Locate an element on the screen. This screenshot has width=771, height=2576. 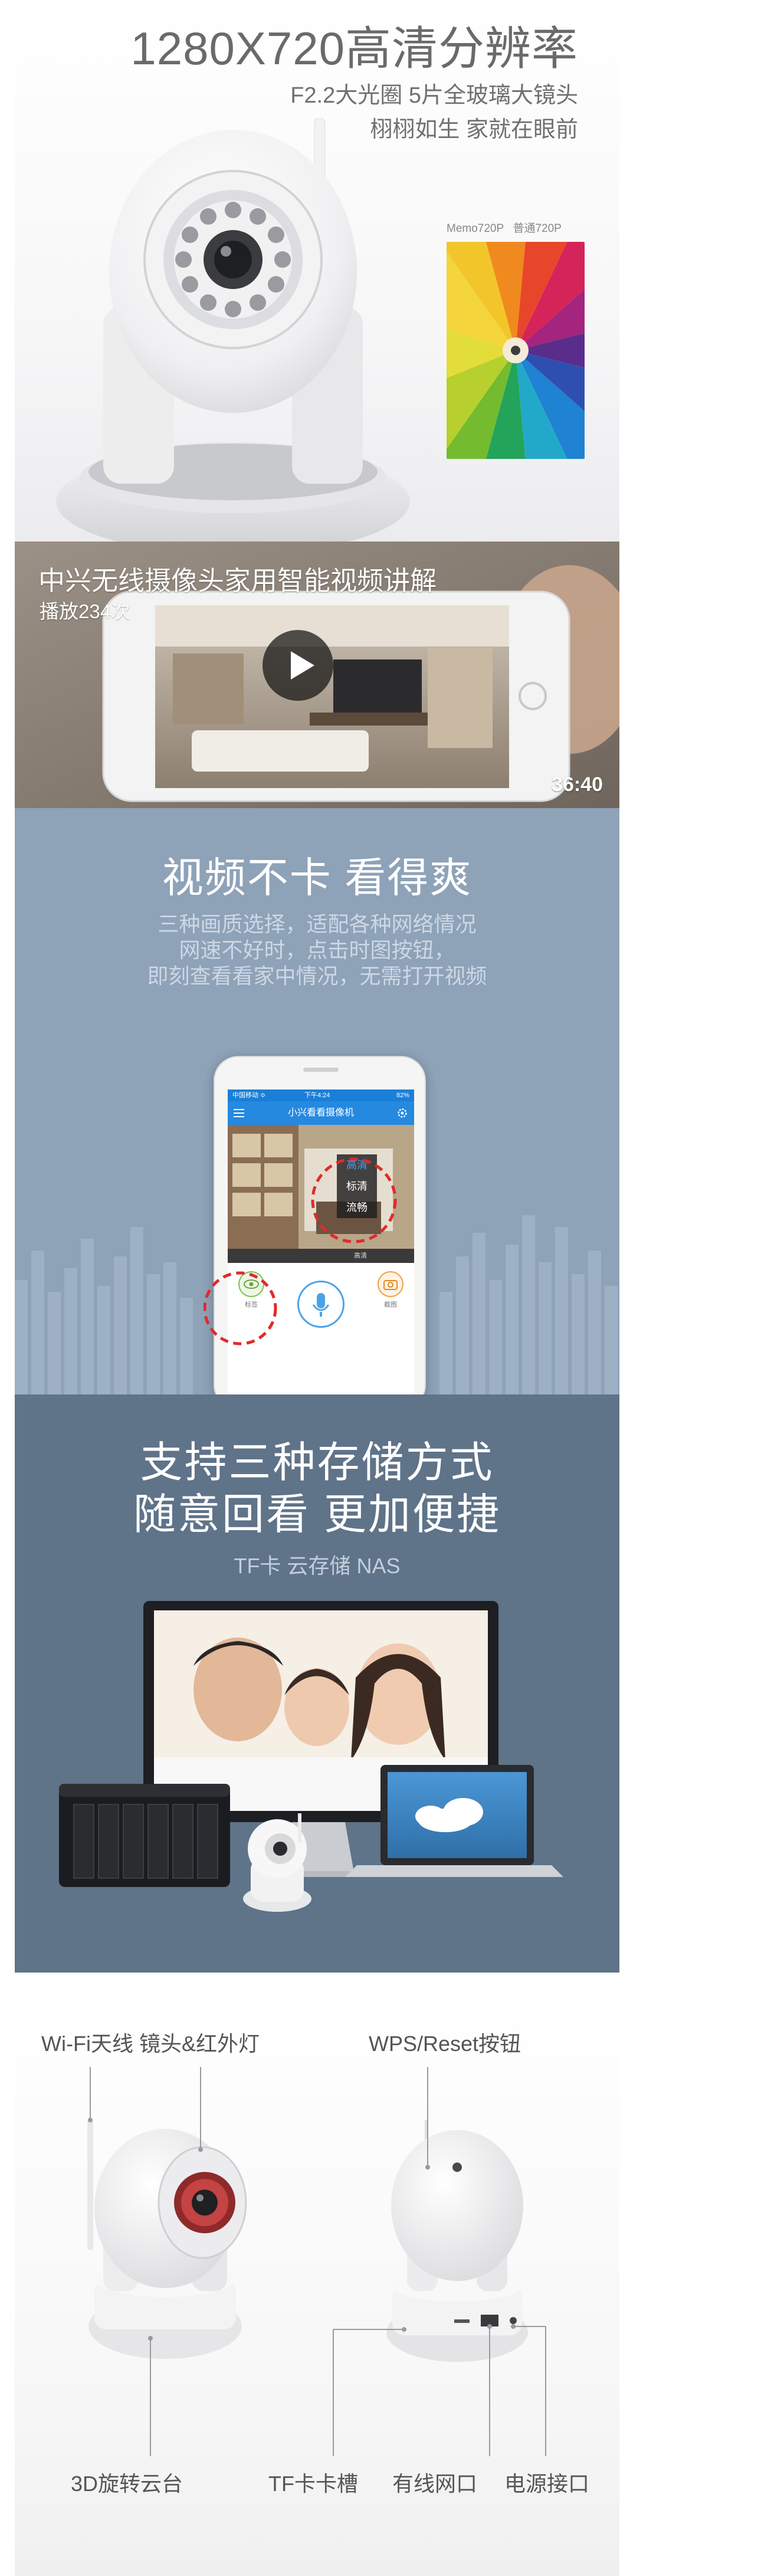
storage-title-line2: 随意回看 更加便捷 is located at coordinates (317, 1514).